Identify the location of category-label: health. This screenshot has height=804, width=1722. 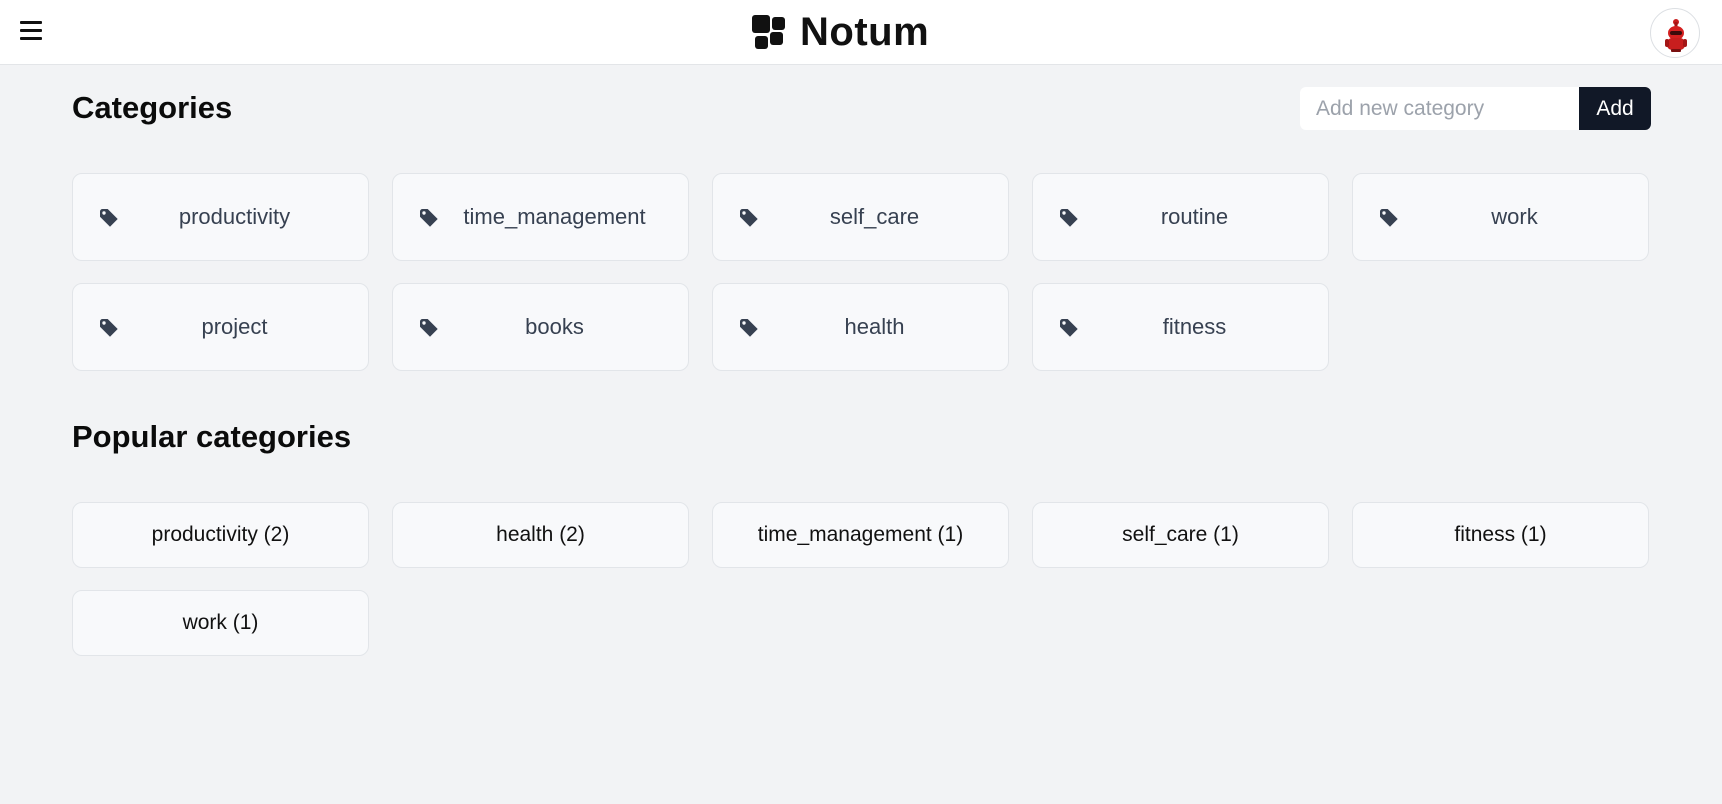
(874, 326).